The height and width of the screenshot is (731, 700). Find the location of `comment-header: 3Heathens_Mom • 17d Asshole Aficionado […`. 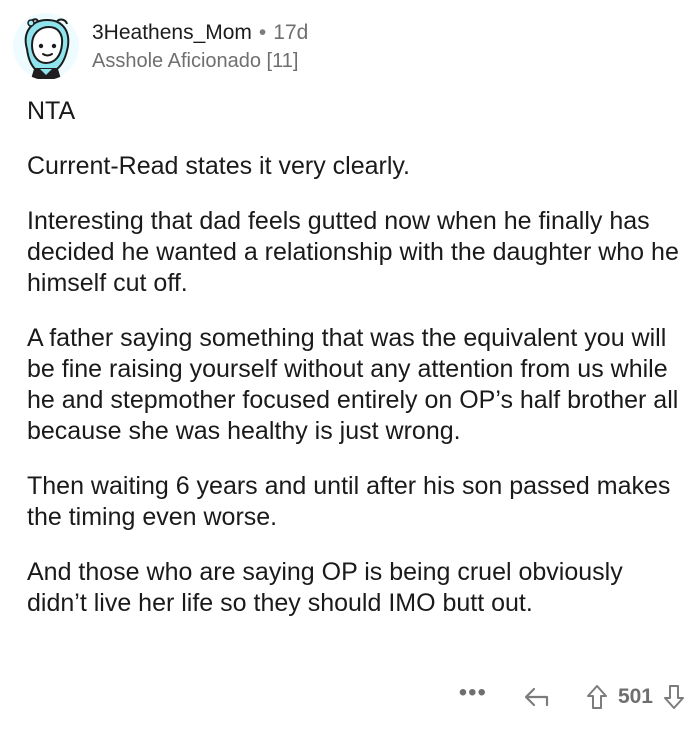

comment-header: 3Heathens_Mom • 17d Asshole Aficionado [… is located at coordinates (160, 46).